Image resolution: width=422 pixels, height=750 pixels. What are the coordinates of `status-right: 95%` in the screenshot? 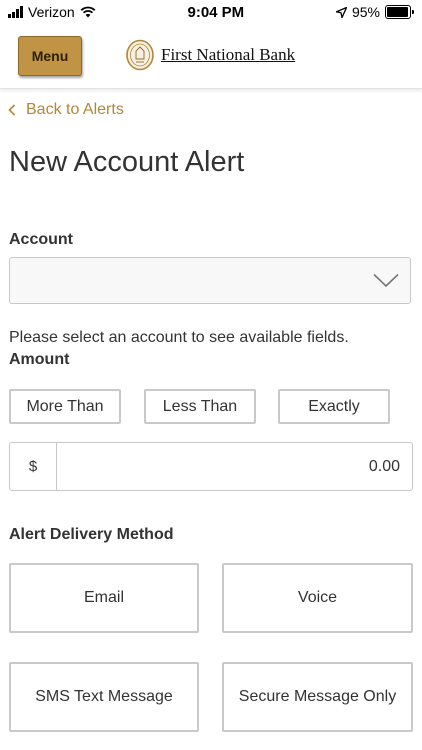 It's located at (374, 12).